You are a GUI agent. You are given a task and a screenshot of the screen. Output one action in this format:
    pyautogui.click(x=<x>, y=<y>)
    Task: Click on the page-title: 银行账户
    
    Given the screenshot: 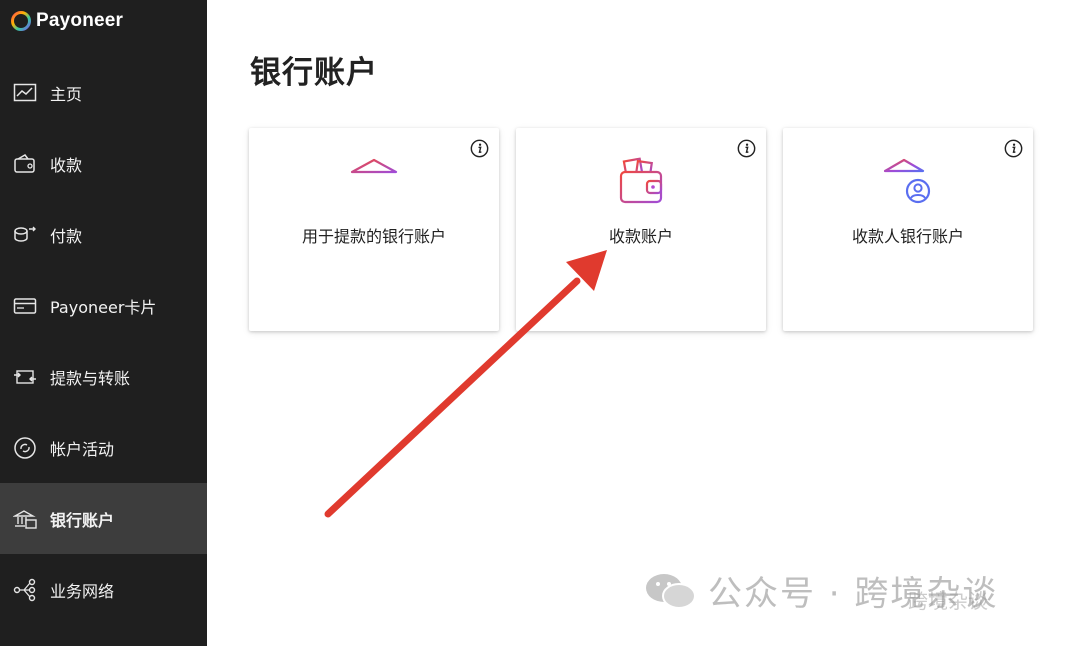 What is the action you would take?
    pyautogui.click(x=314, y=73)
    